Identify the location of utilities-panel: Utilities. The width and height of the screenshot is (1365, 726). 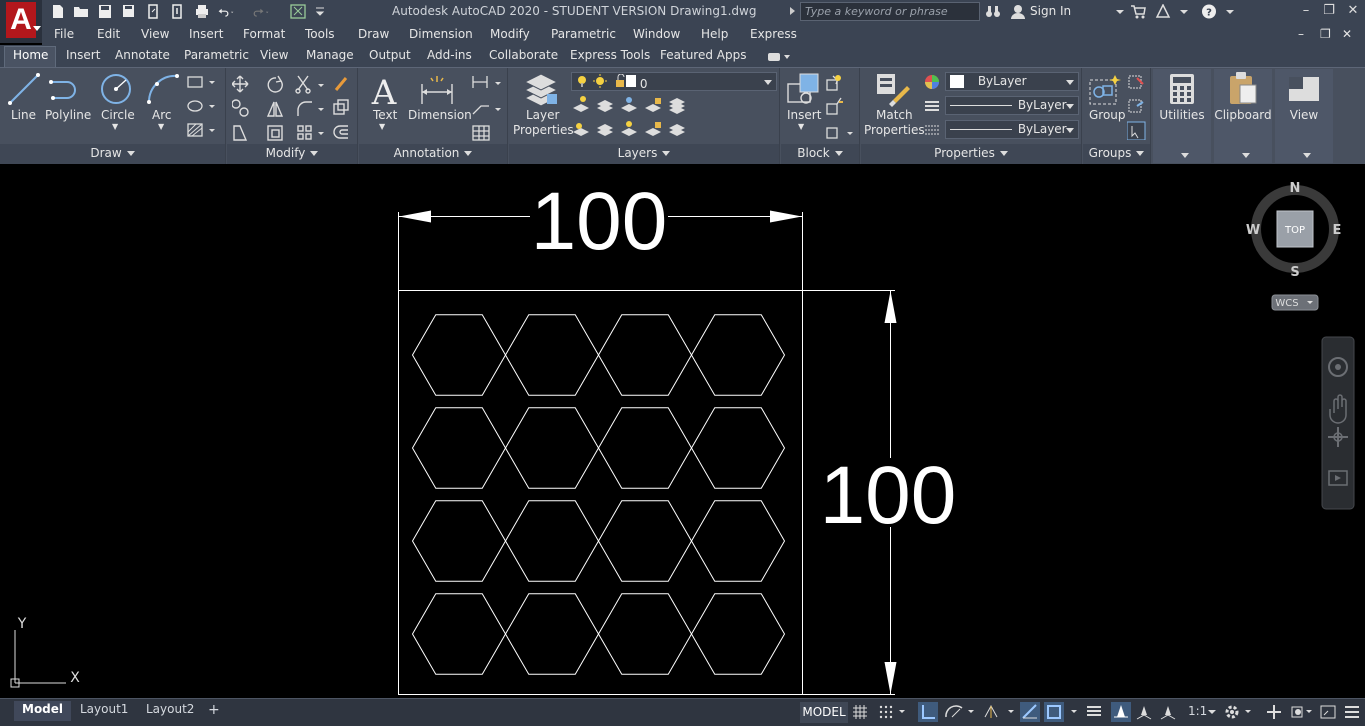
(1182, 116).